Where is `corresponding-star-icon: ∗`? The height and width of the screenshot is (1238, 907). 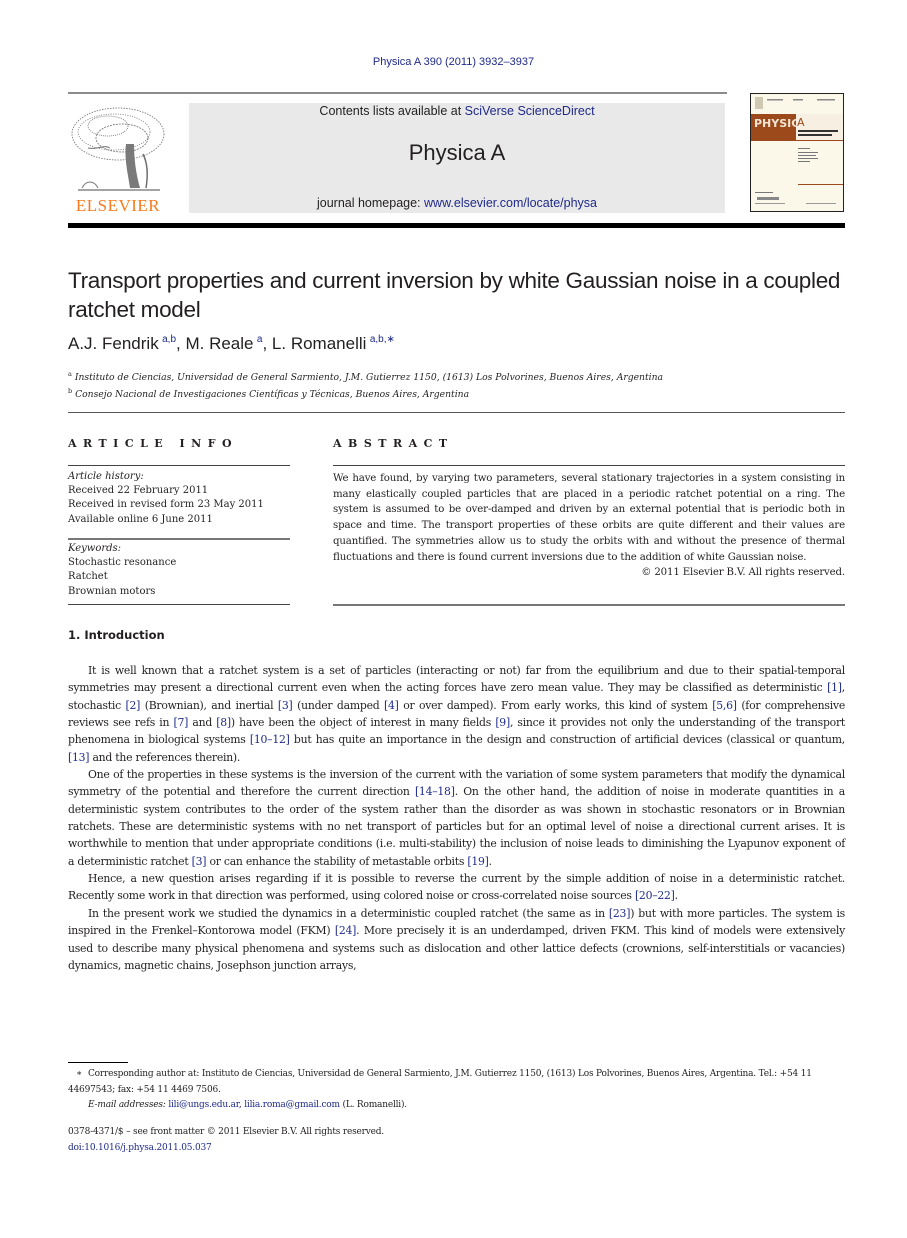 corresponding-star-icon: ∗ is located at coordinates (79, 1074).